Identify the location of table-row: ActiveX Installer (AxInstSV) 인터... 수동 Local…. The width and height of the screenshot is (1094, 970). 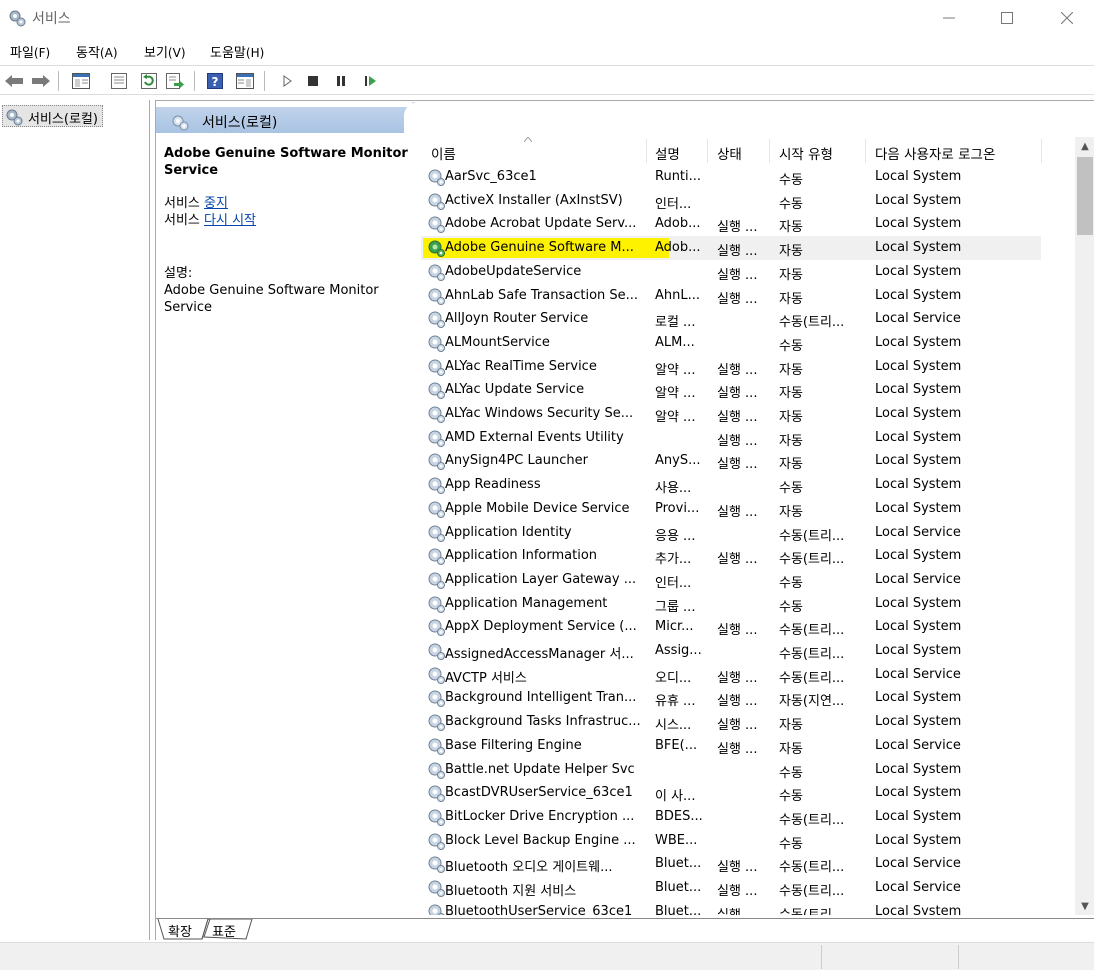
(731, 201).